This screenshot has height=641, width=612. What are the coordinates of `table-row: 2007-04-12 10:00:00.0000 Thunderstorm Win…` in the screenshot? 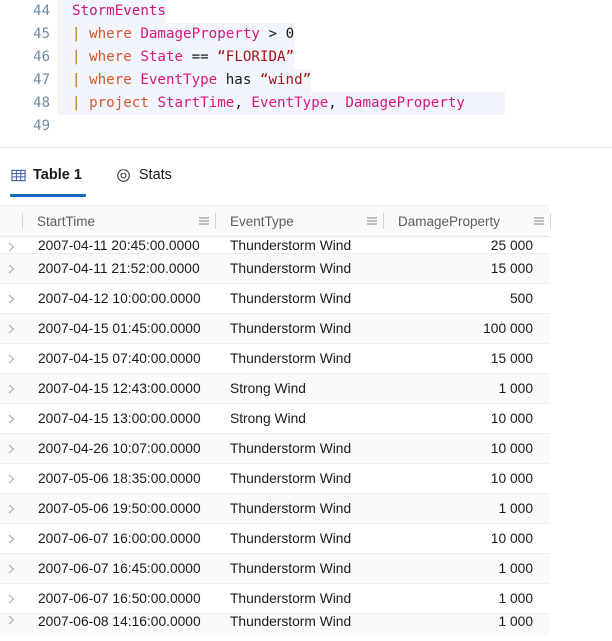 It's located at (274, 299).